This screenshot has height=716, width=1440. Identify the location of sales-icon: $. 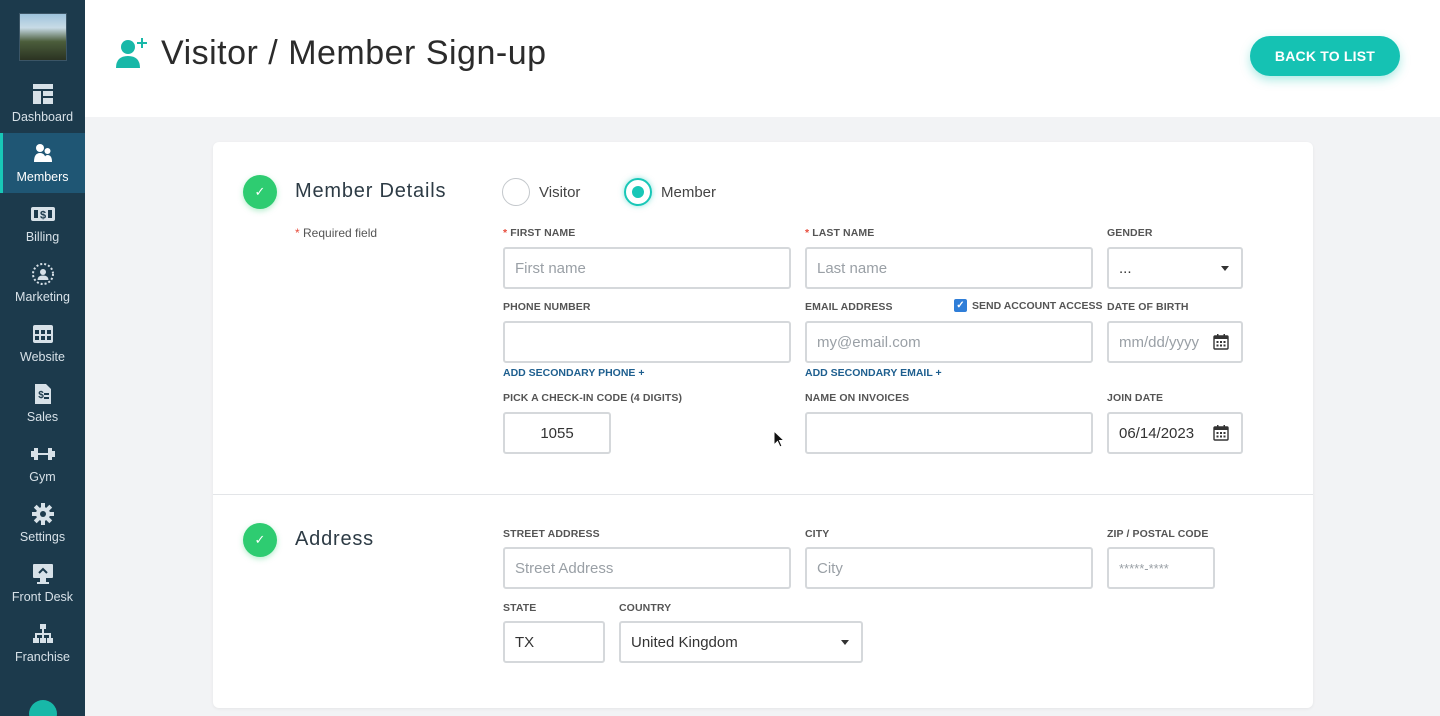
(43, 394).